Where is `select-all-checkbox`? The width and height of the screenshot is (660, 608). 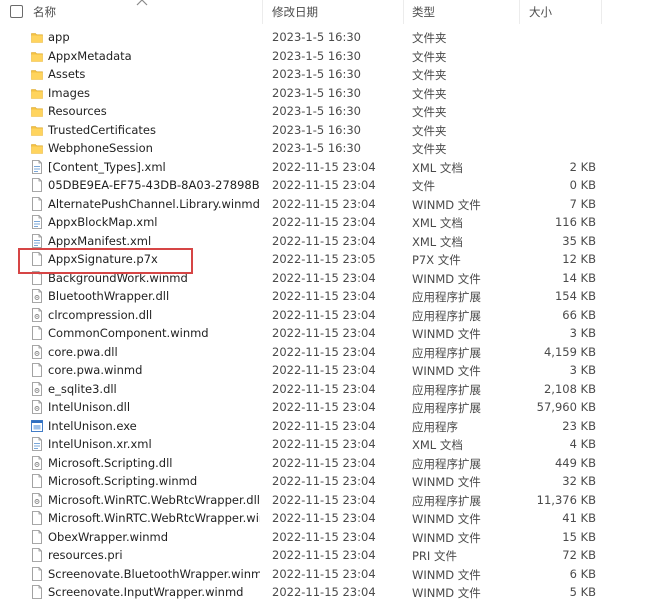
select-all-checkbox is located at coordinates (16, 11).